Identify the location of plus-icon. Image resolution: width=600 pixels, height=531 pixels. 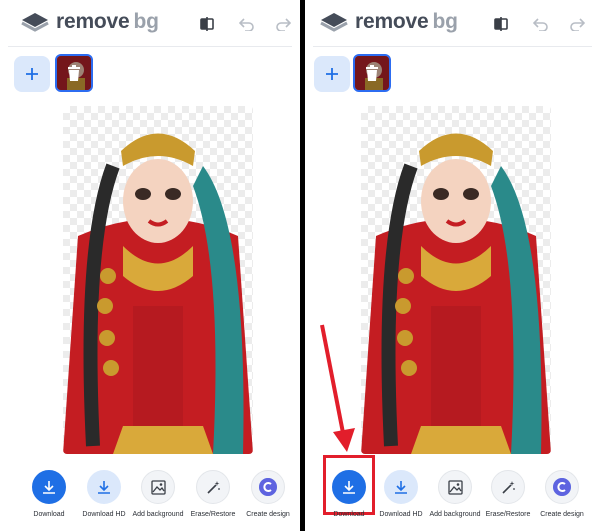
(32, 74).